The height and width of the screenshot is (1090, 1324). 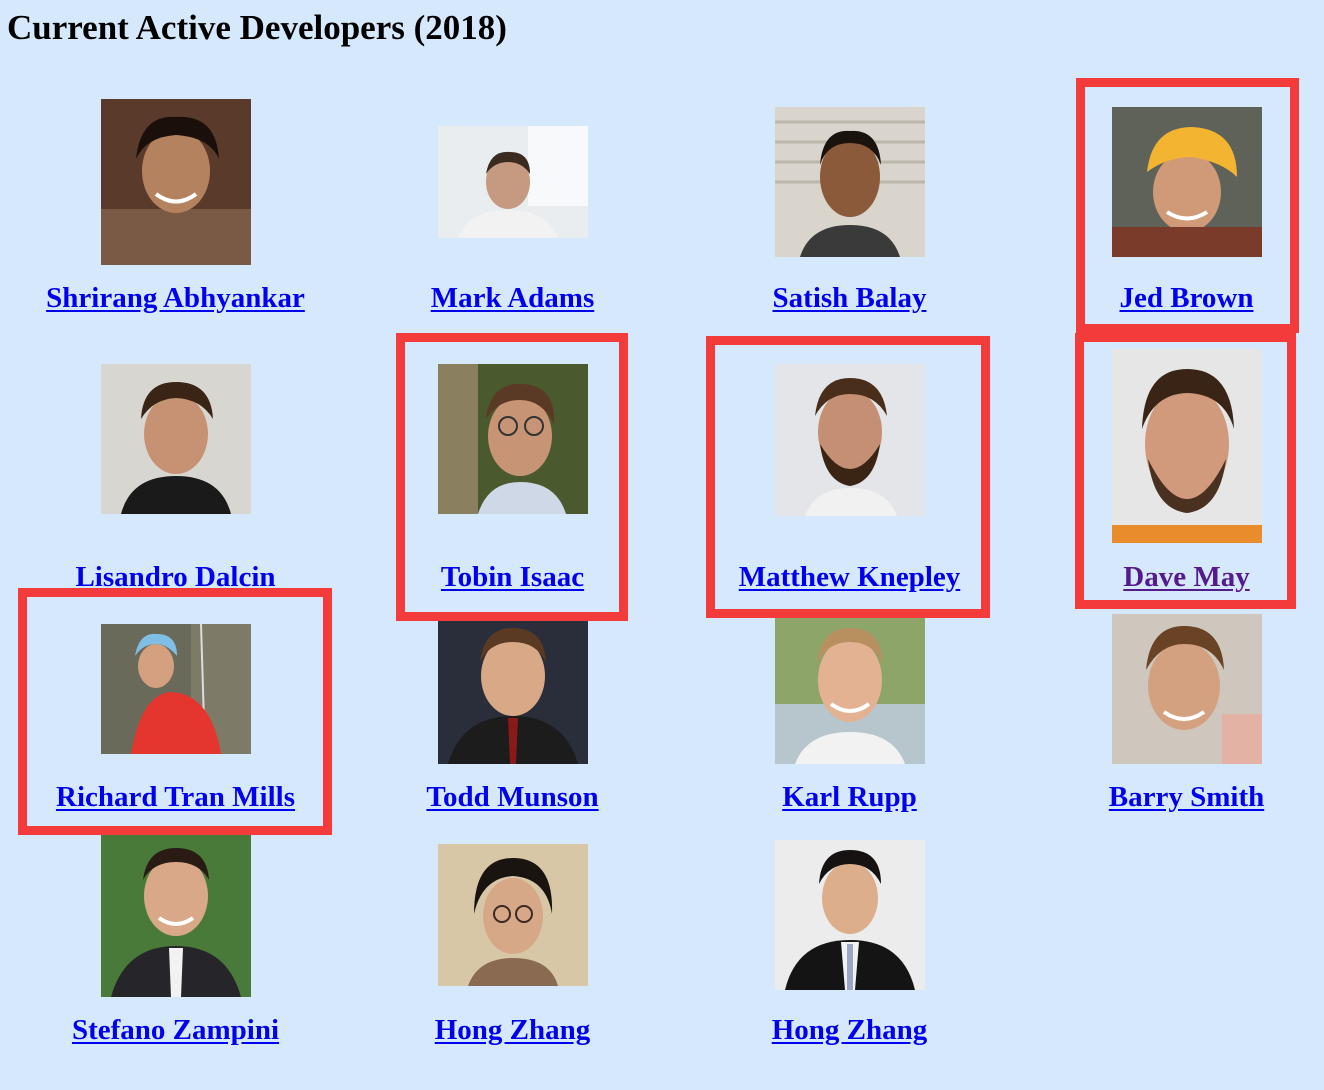 I want to click on developer-link: Barry Smith, so click(x=1171, y=797).